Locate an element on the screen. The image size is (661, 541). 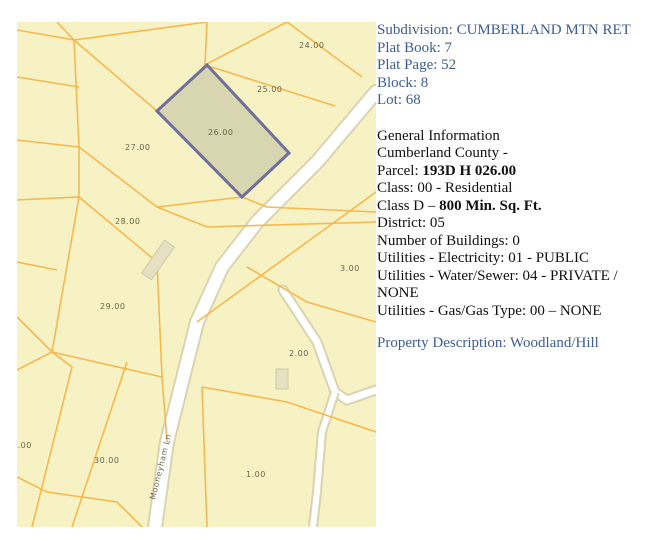
district-text: District: 05 is located at coordinates (411, 223).